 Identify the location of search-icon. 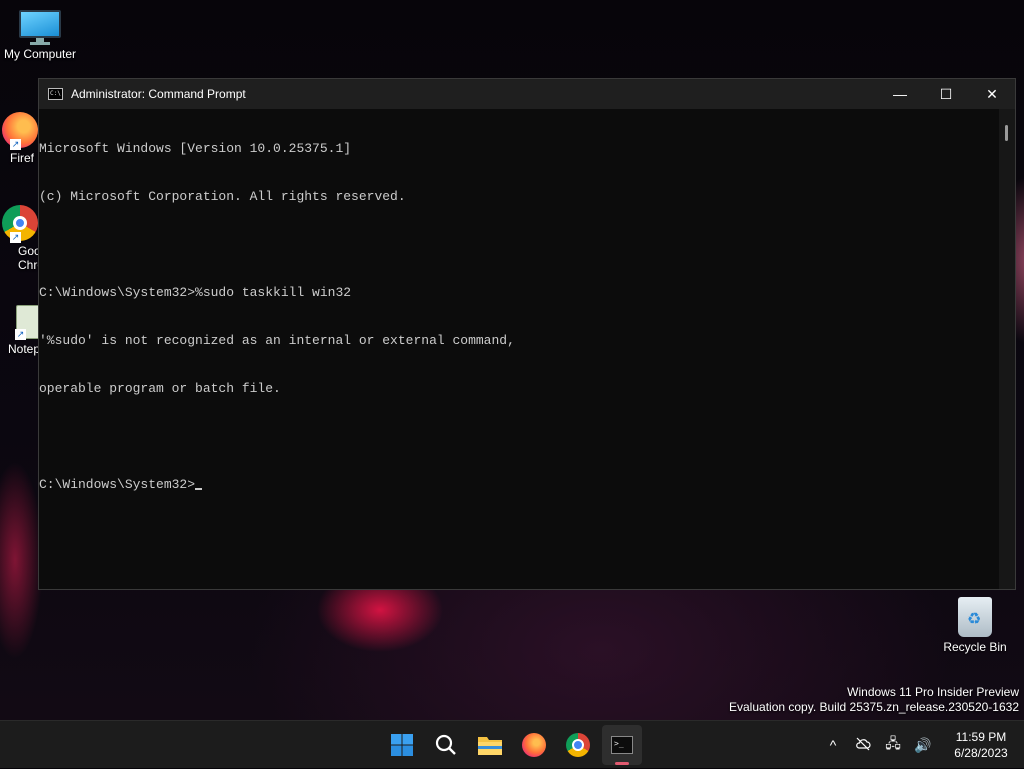
(445, 744).